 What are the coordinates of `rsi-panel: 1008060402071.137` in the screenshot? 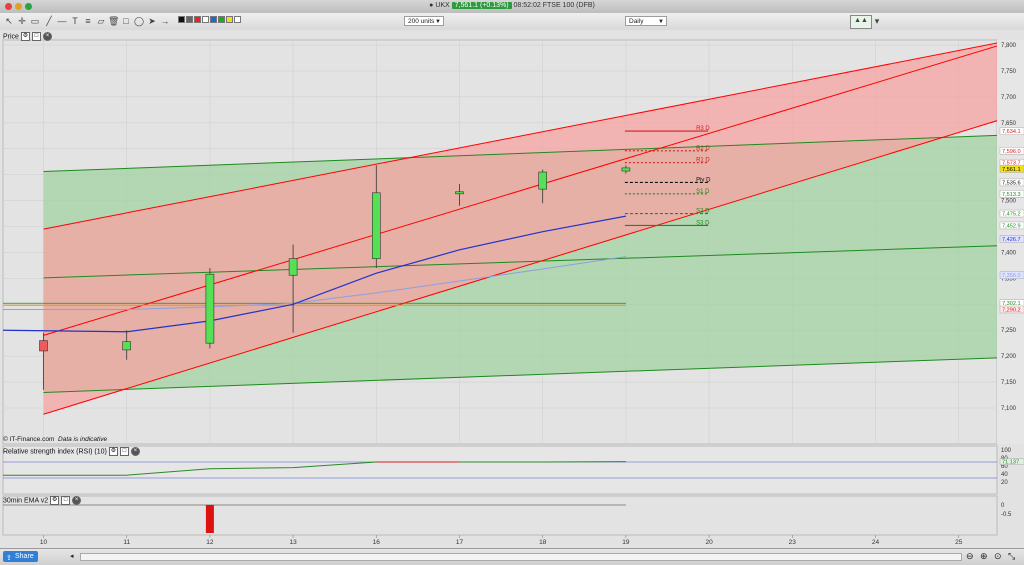 It's located at (513, 470).